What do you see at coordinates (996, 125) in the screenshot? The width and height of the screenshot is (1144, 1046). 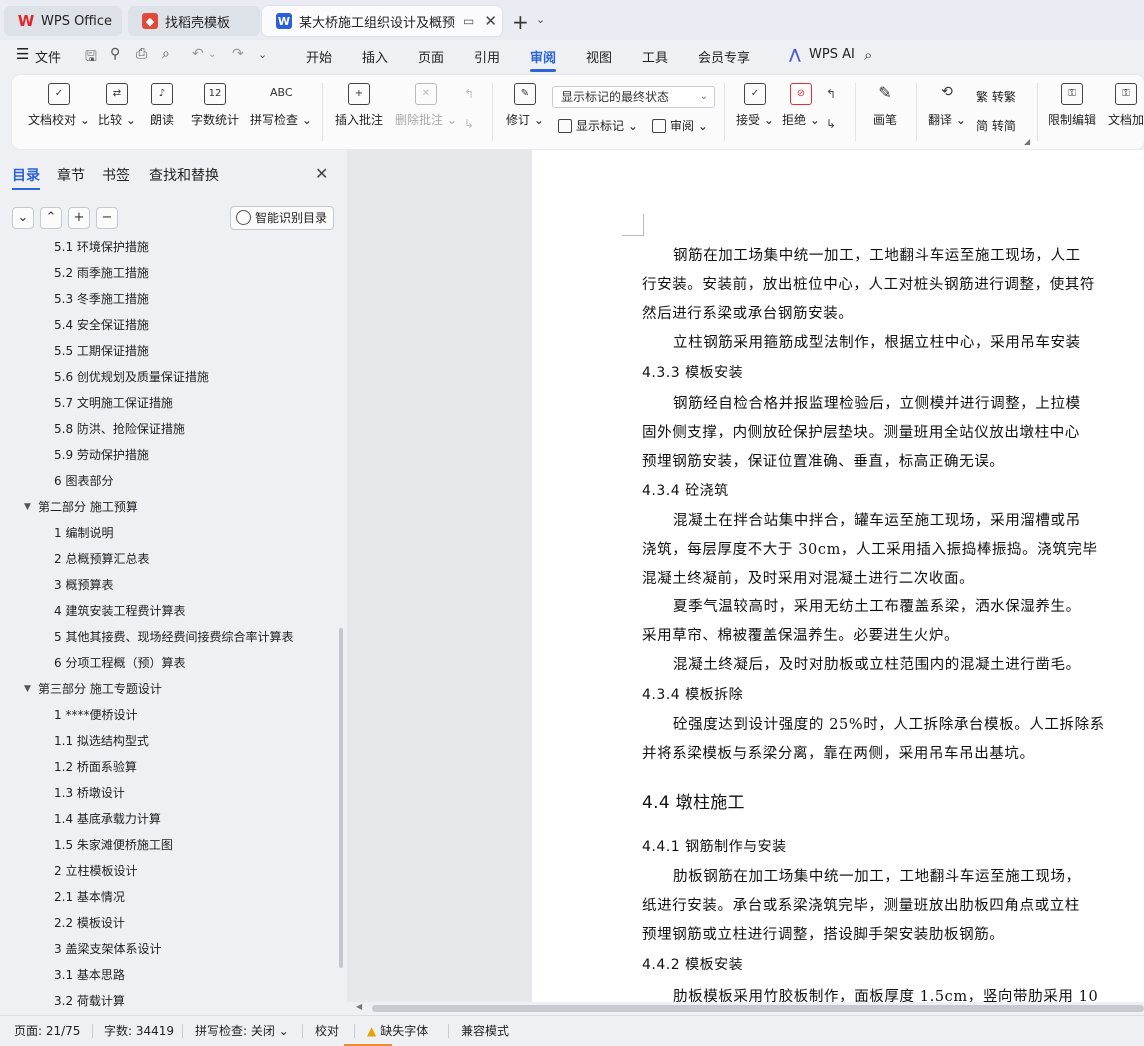 I see `to-simplified-button: 简 转简` at bounding box center [996, 125].